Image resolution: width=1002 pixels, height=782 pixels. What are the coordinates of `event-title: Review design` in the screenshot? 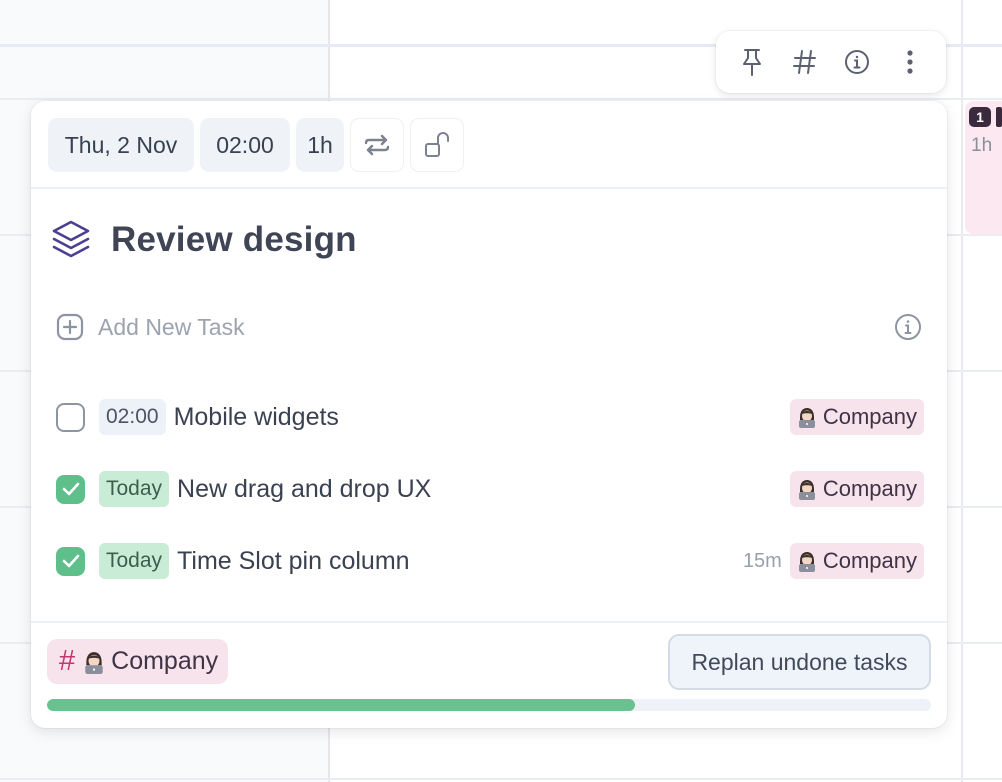 It's located at (234, 240).